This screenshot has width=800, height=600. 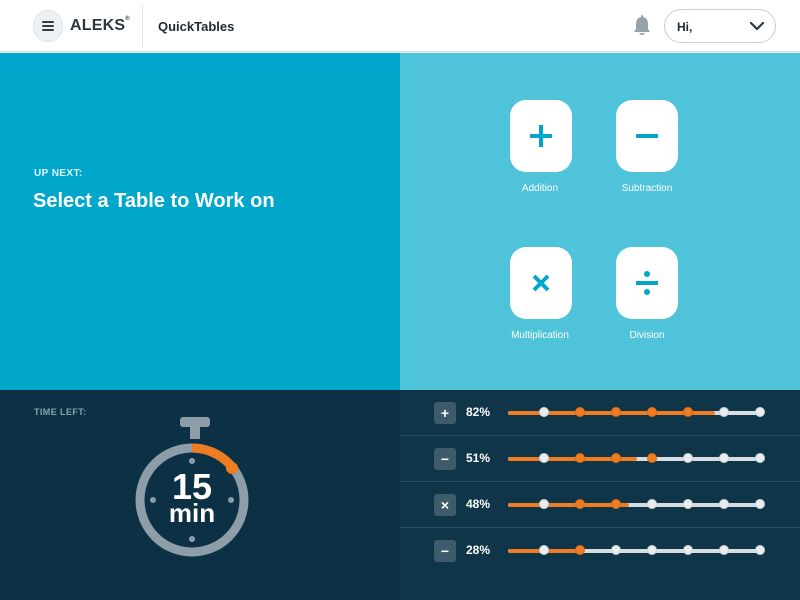 What do you see at coordinates (636, 412) in the screenshot?
I see `addition-progress-track` at bounding box center [636, 412].